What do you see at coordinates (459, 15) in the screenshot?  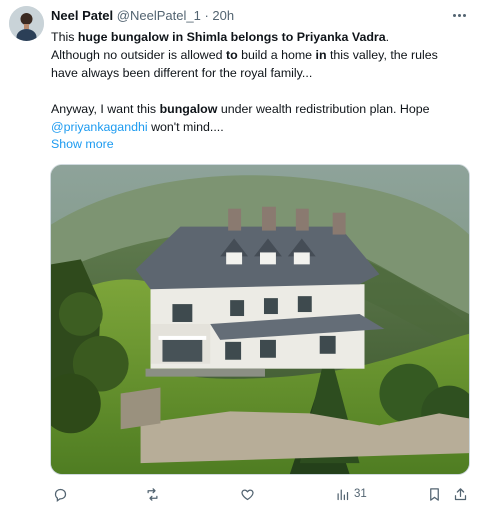 I see `more-icon` at bounding box center [459, 15].